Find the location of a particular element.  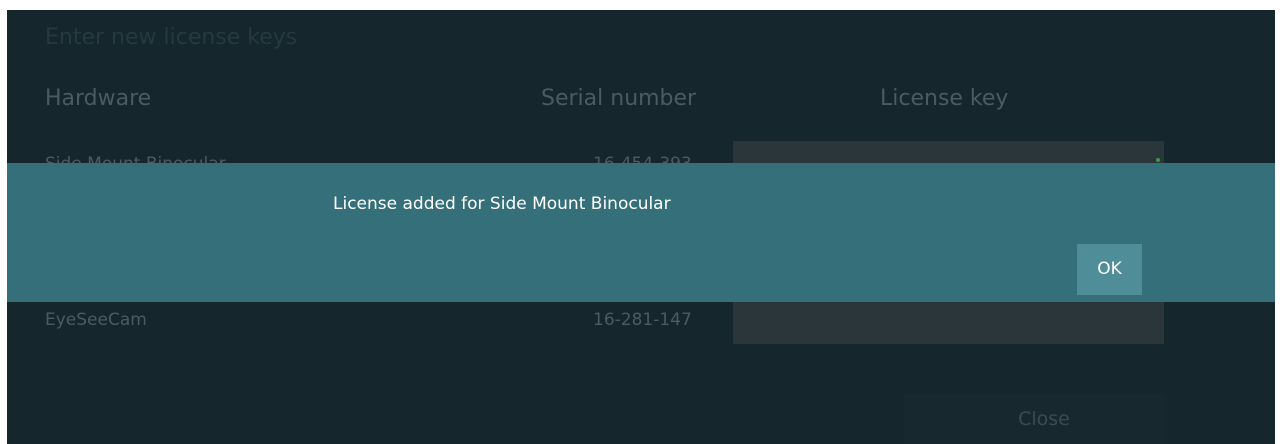

dialog-title: Enter new license keys is located at coordinates (171, 37).